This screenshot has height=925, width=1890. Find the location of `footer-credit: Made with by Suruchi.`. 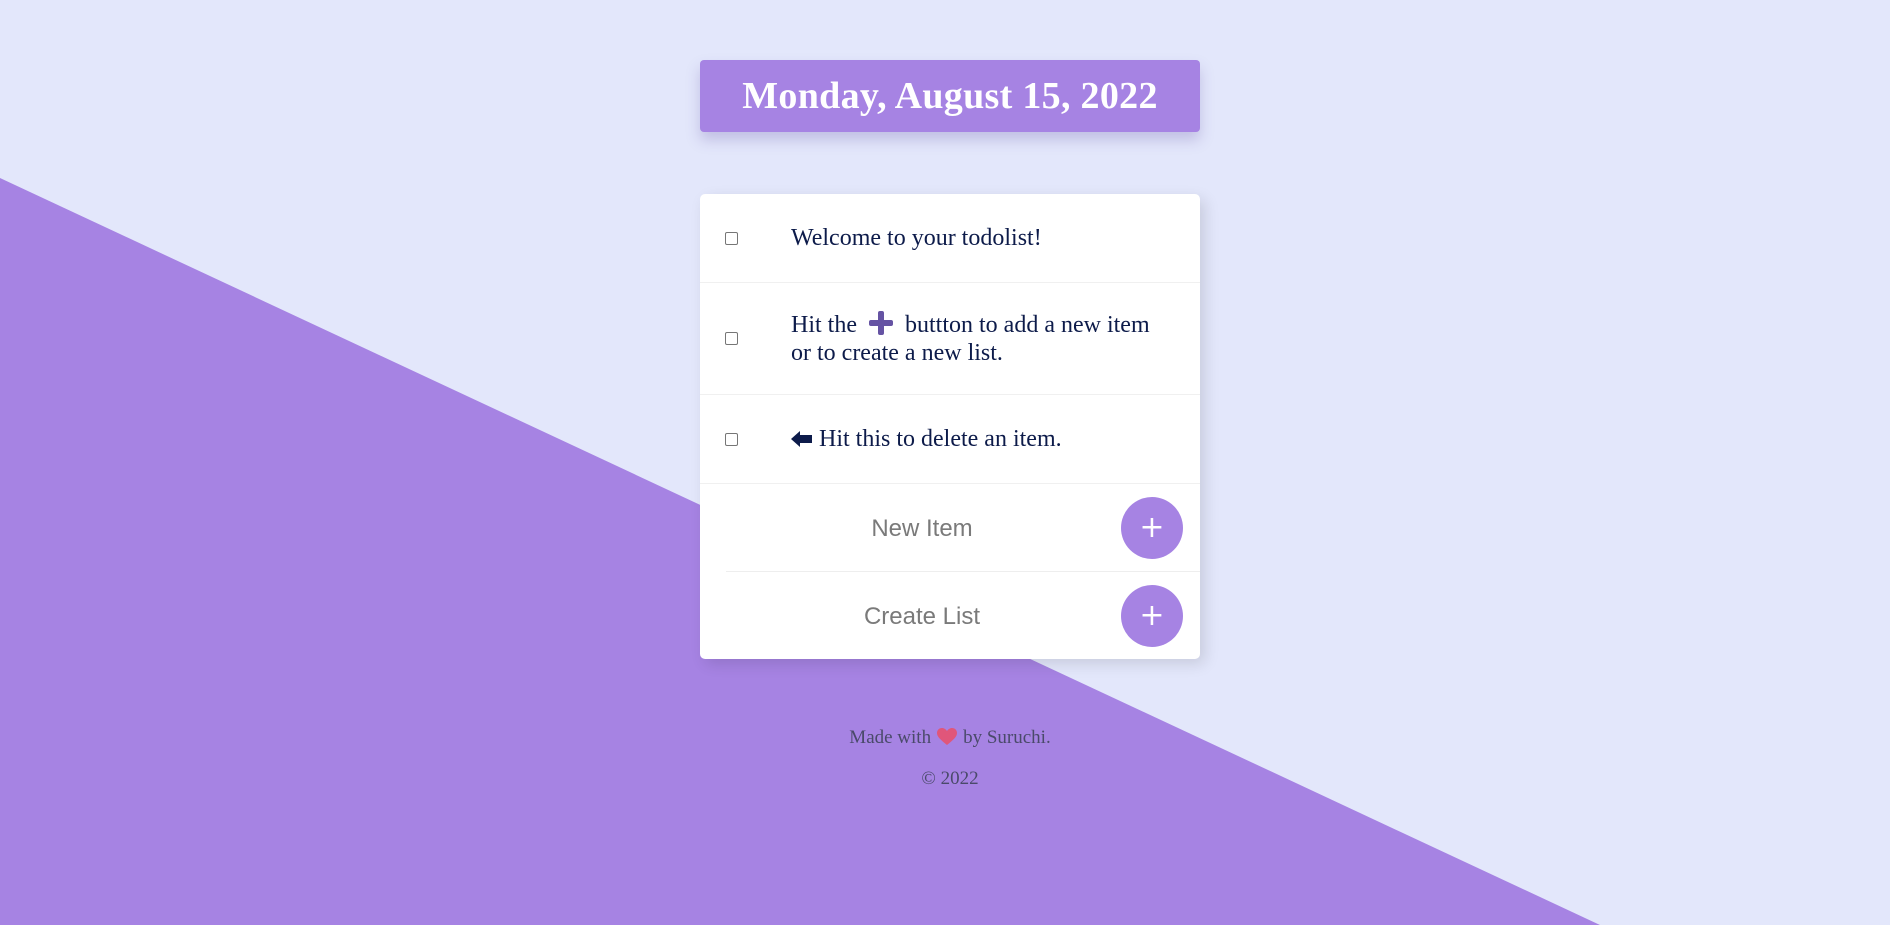

footer-credit: Made with by Suruchi. is located at coordinates (950, 738).